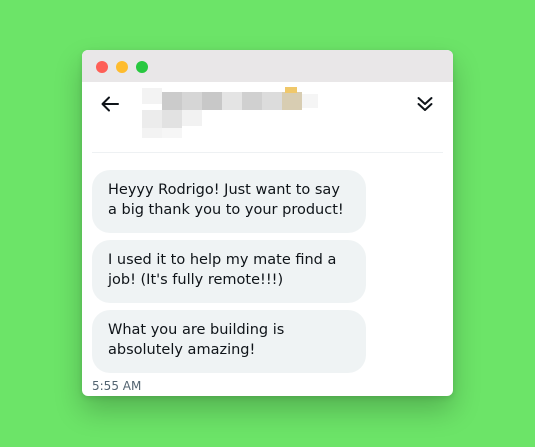 This screenshot has height=447, width=535. I want to click on collapse-conversation-button, so click(425, 104).